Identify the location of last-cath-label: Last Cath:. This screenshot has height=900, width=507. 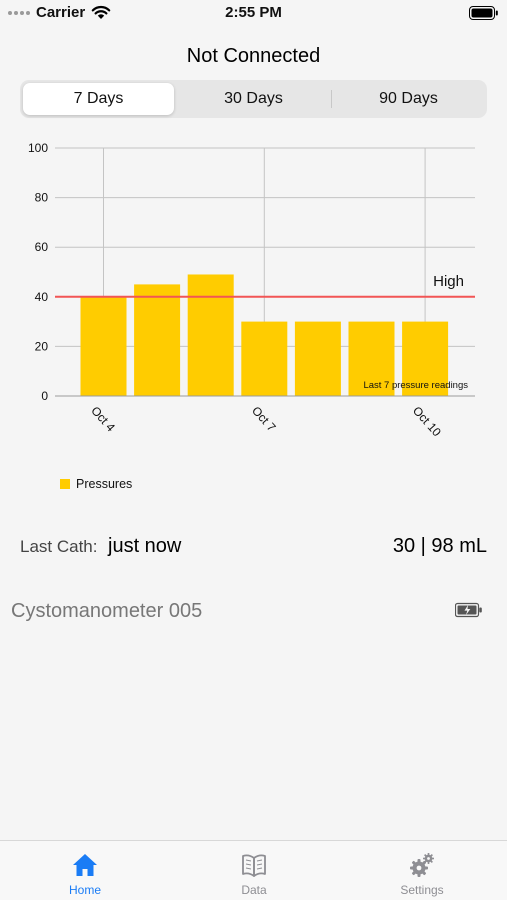
(59, 546).